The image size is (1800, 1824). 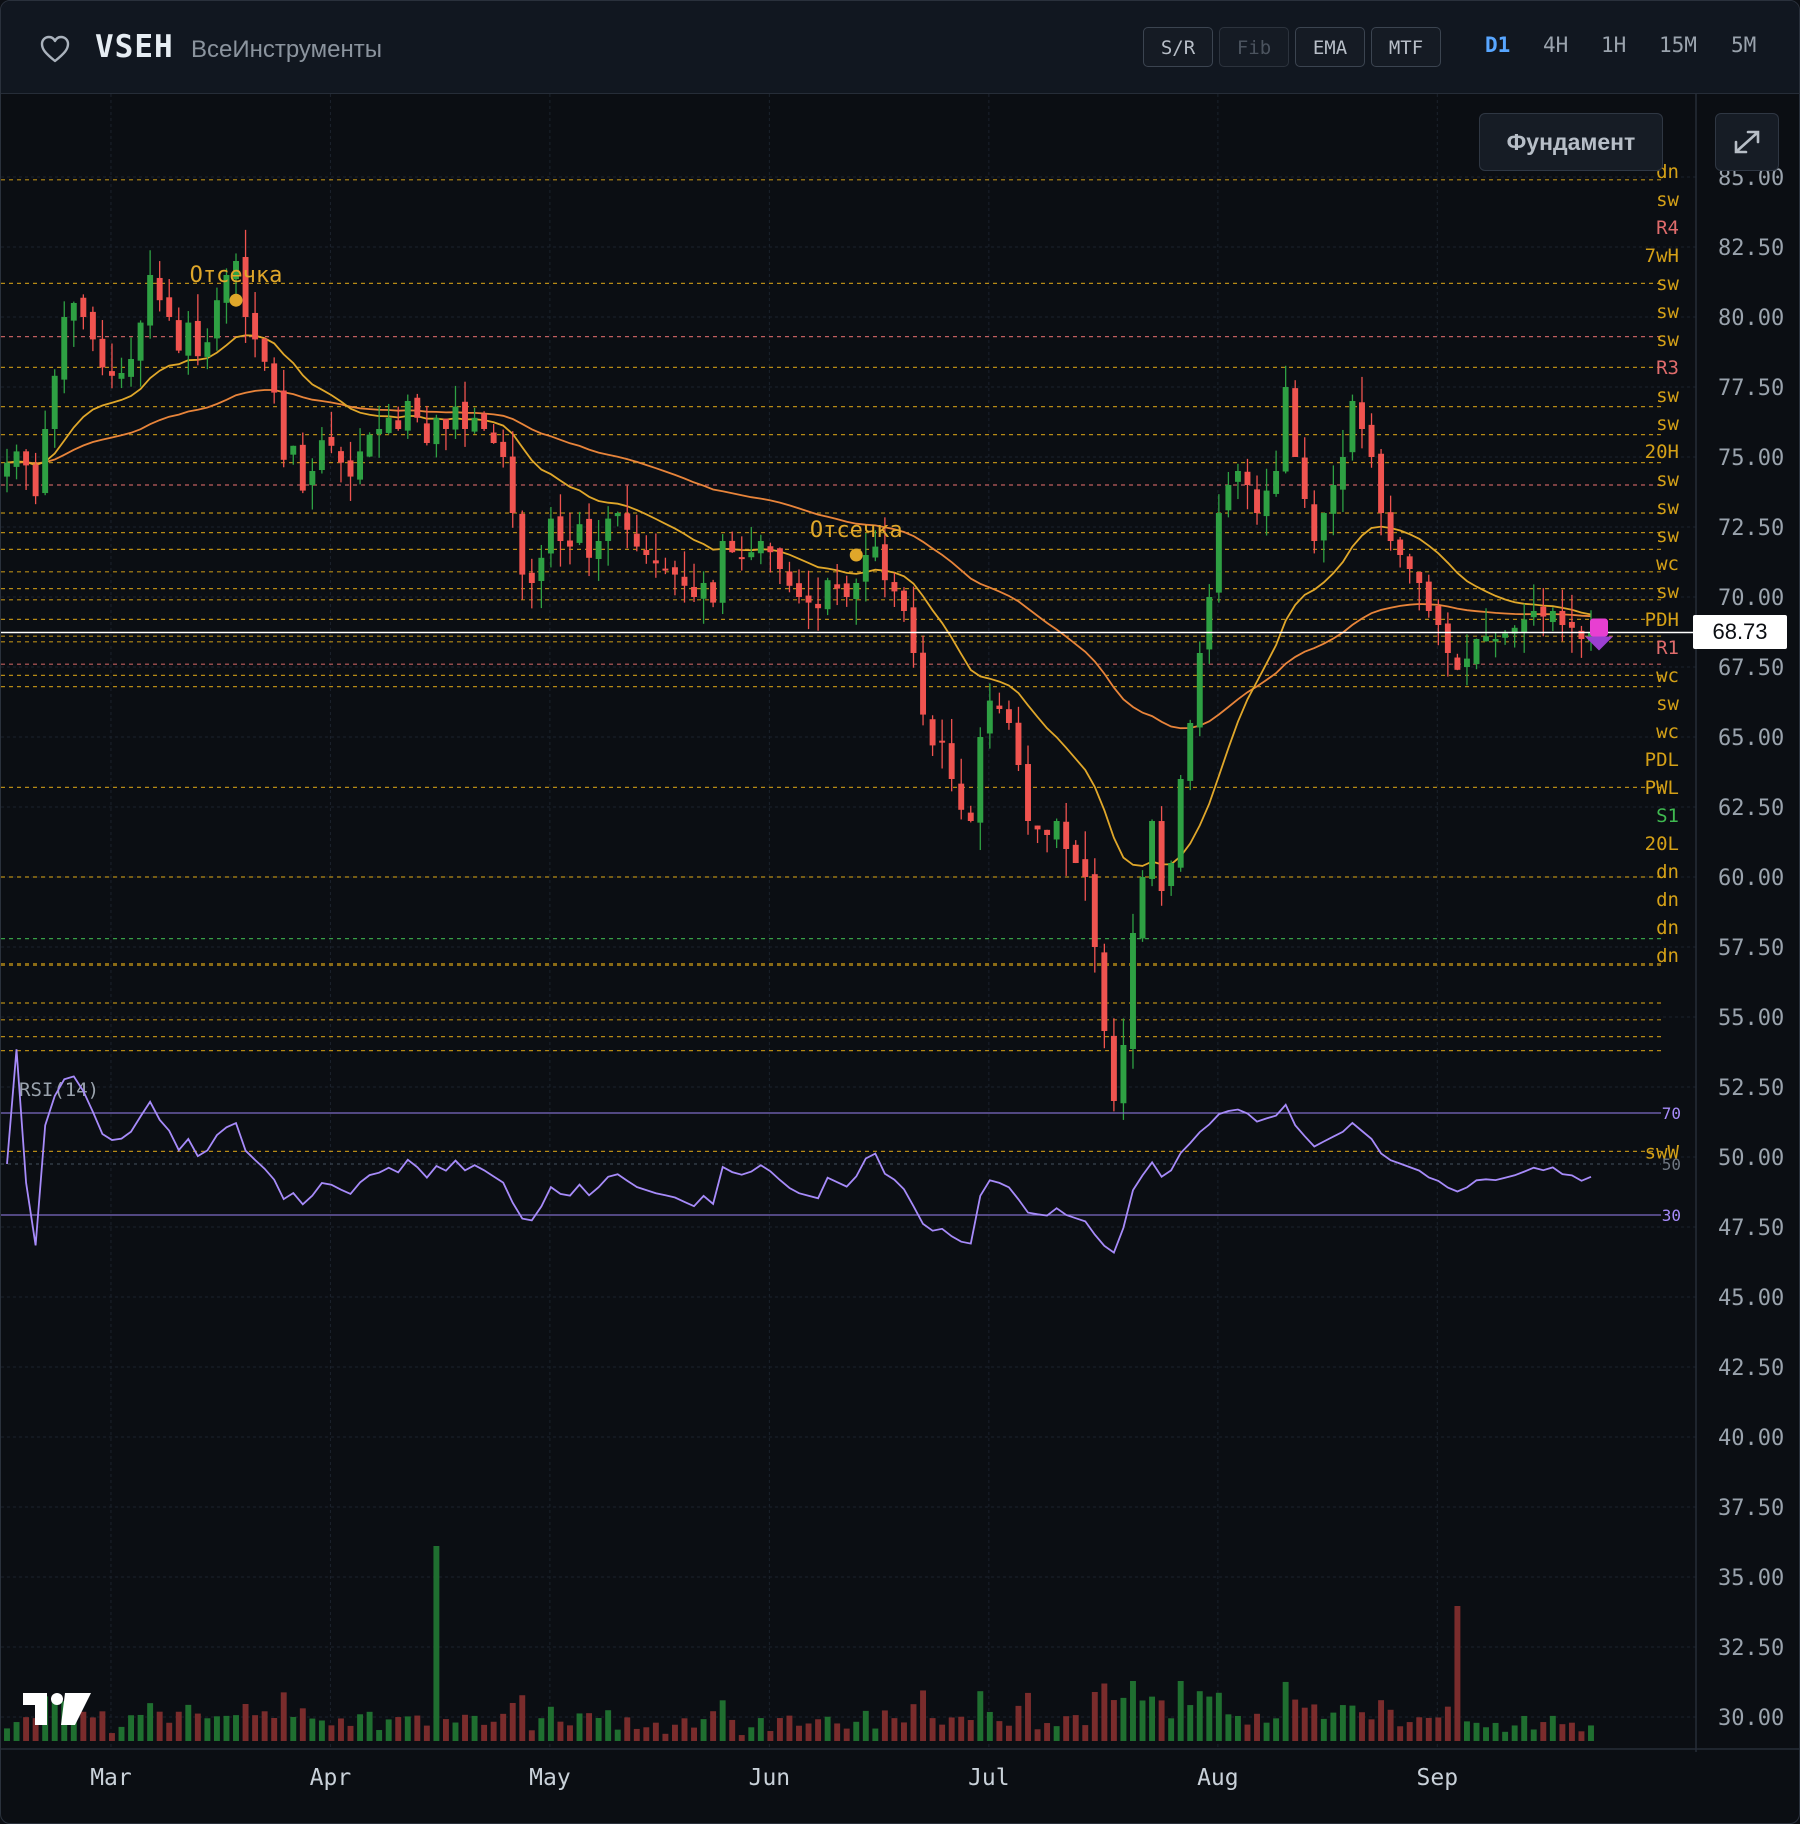 What do you see at coordinates (1330, 47) in the screenshot?
I see `toggle-ema-button: EMA` at bounding box center [1330, 47].